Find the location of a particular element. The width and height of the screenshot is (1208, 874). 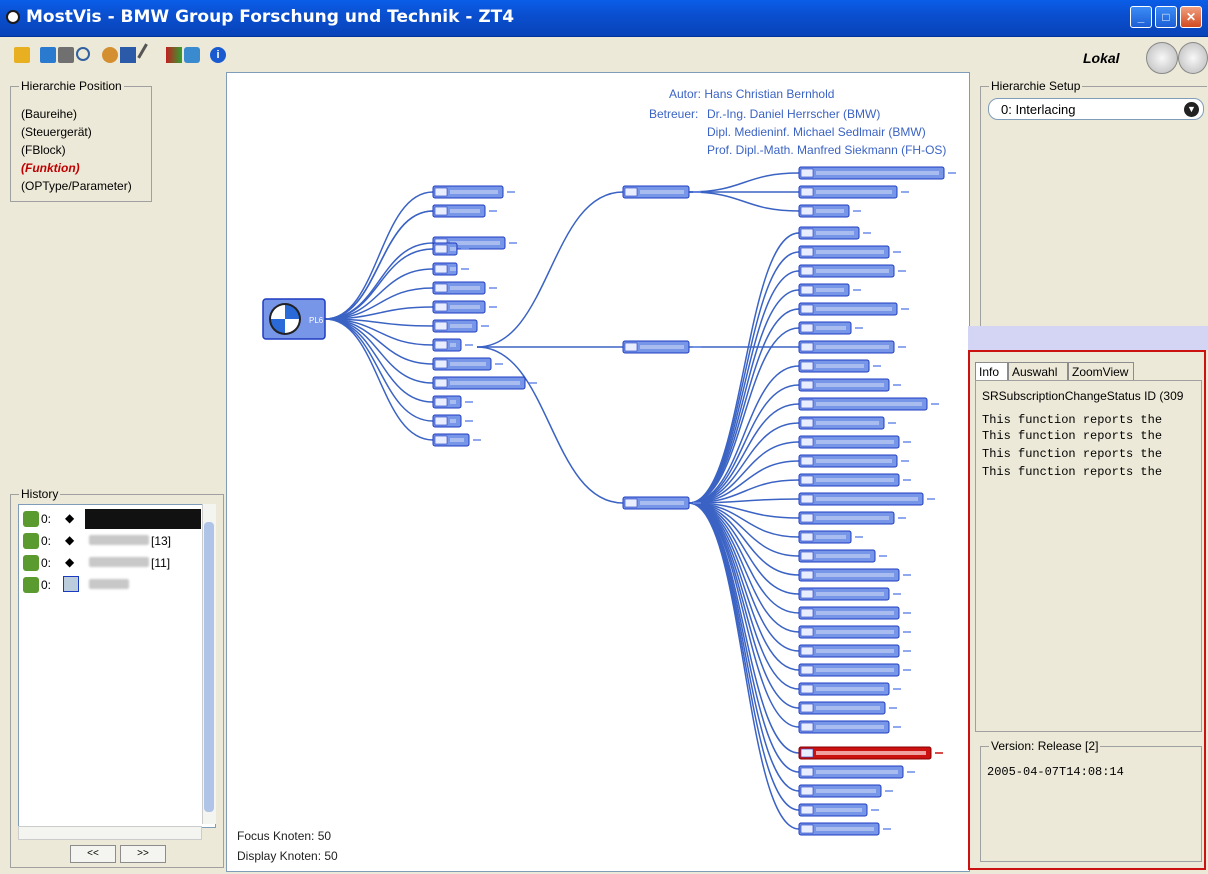

shapes-icon is located at coordinates (174, 55).